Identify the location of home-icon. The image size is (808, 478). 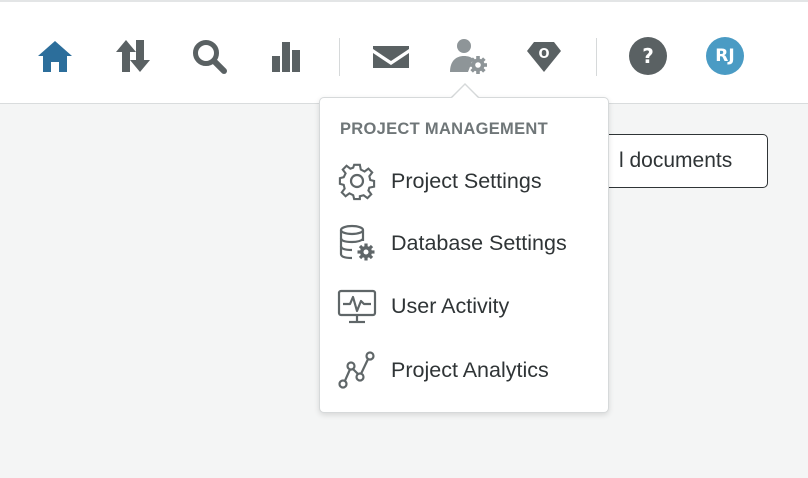
(55, 56).